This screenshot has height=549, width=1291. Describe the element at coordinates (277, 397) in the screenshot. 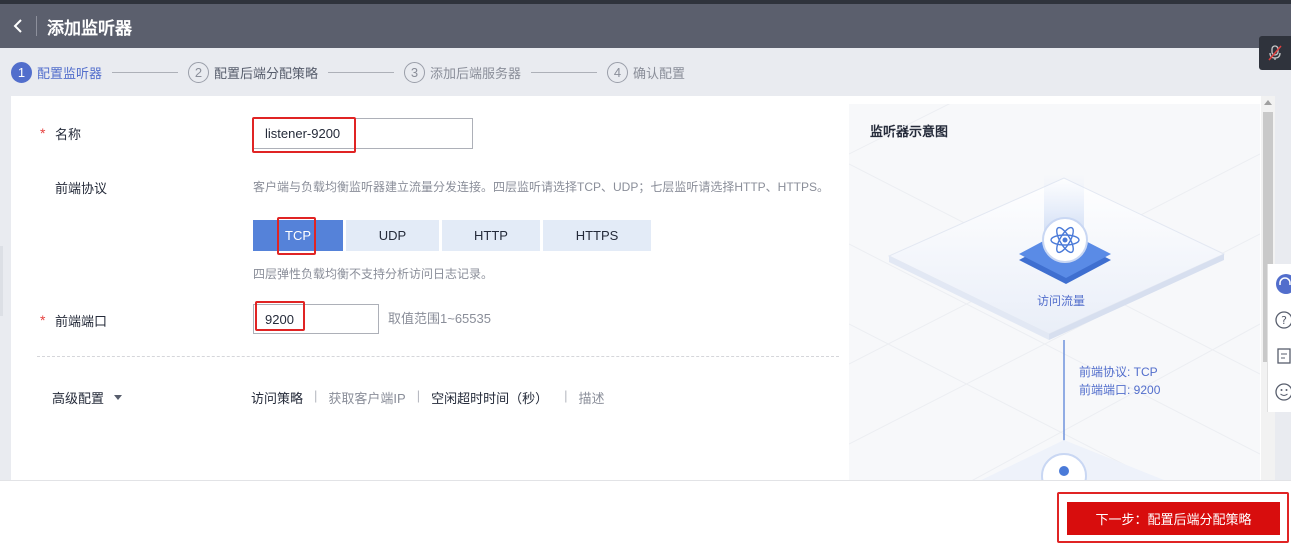

I see `access-policy-link: 访问策略` at that location.